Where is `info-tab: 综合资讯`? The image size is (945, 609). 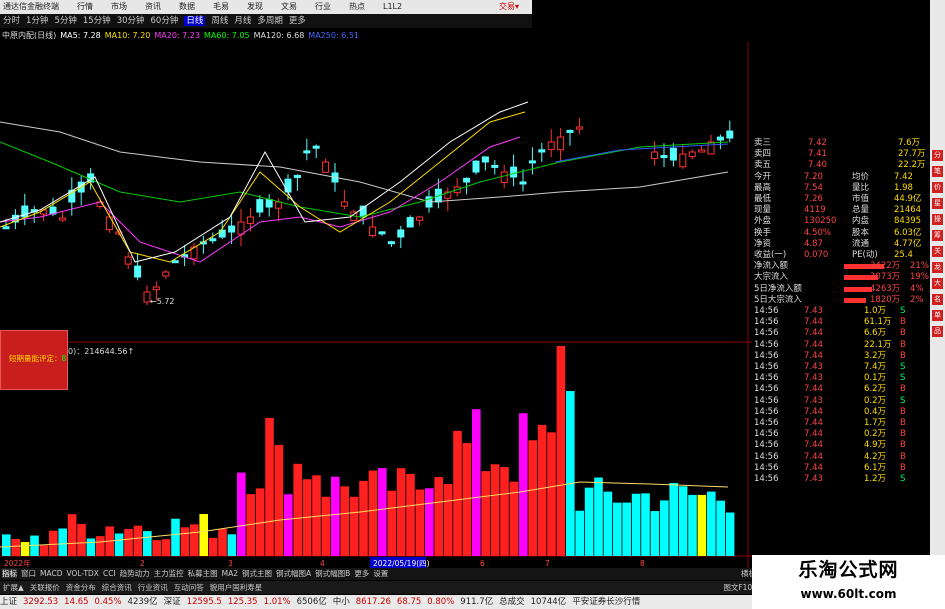
info-tab: 综合资讯 is located at coordinates (117, 587).